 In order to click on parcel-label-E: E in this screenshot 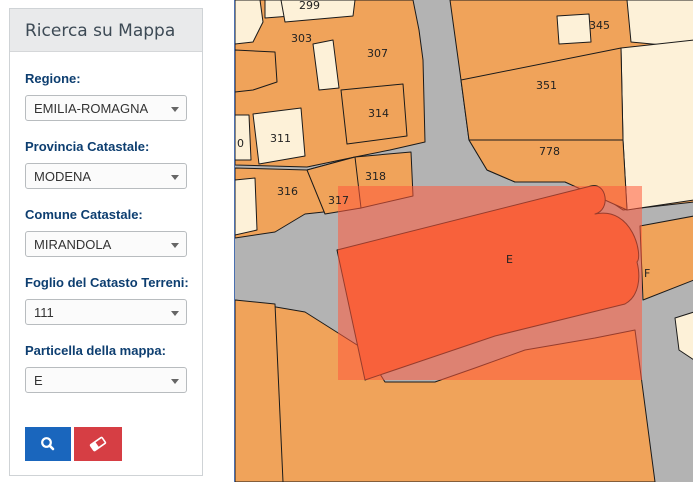, I will do `click(509, 259)`.